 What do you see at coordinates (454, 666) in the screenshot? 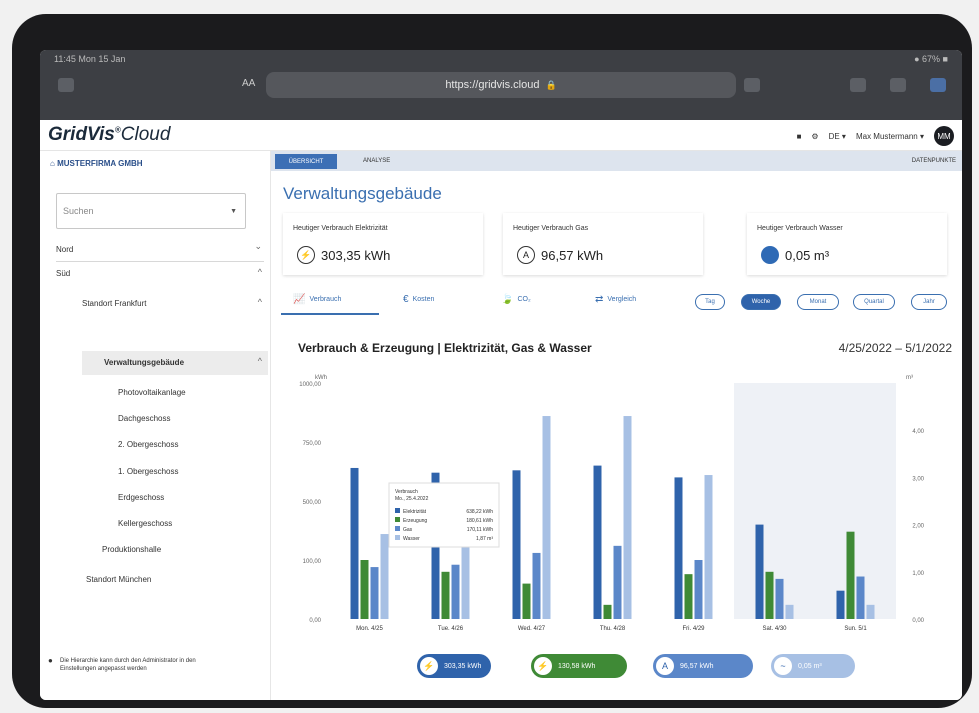
I see `legend-electricity: ⚡ 303,35 kWh` at bounding box center [454, 666].